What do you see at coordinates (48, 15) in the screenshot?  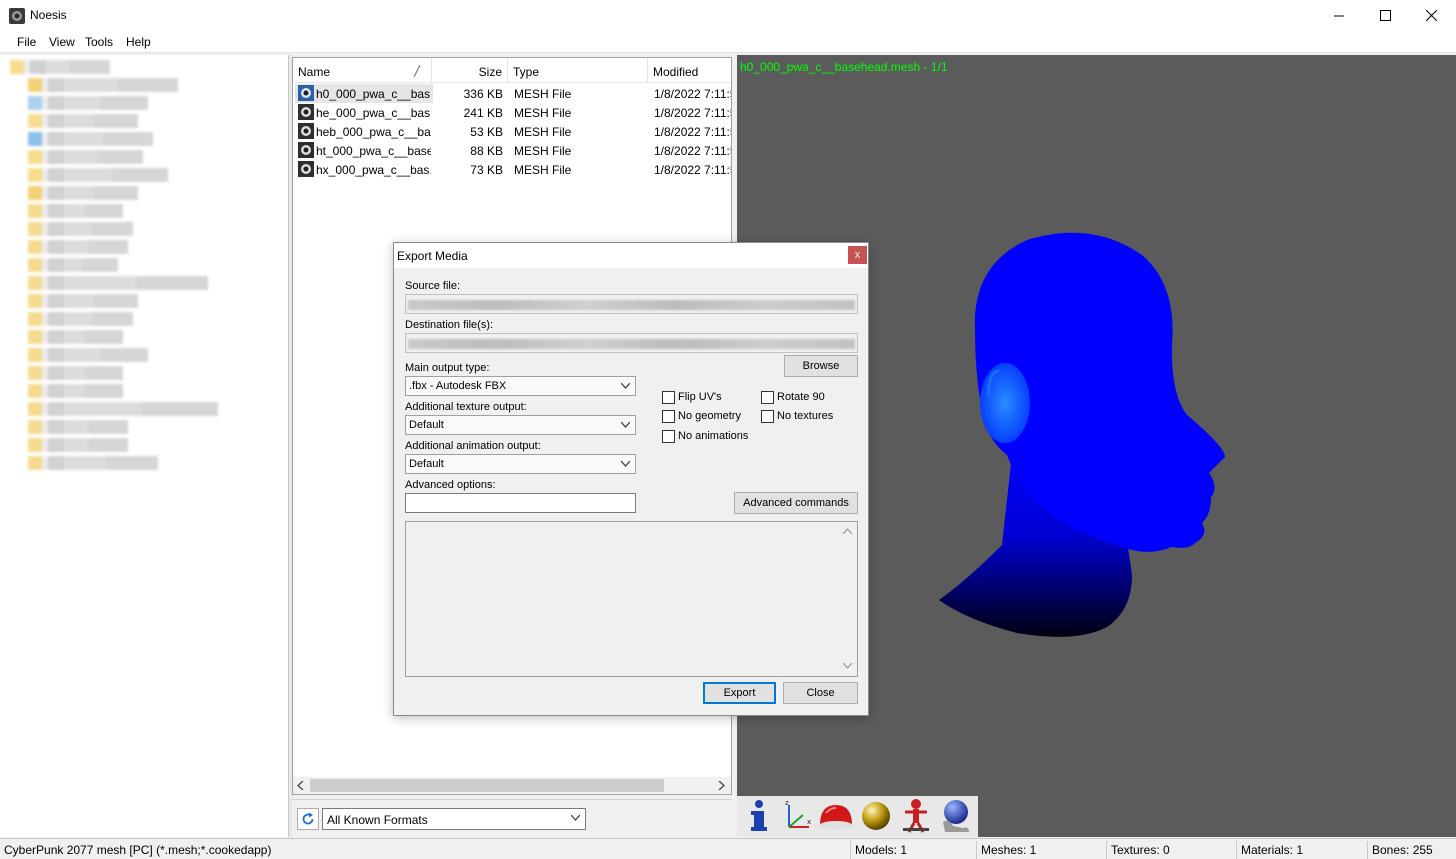 I see `window-title: Noesis` at bounding box center [48, 15].